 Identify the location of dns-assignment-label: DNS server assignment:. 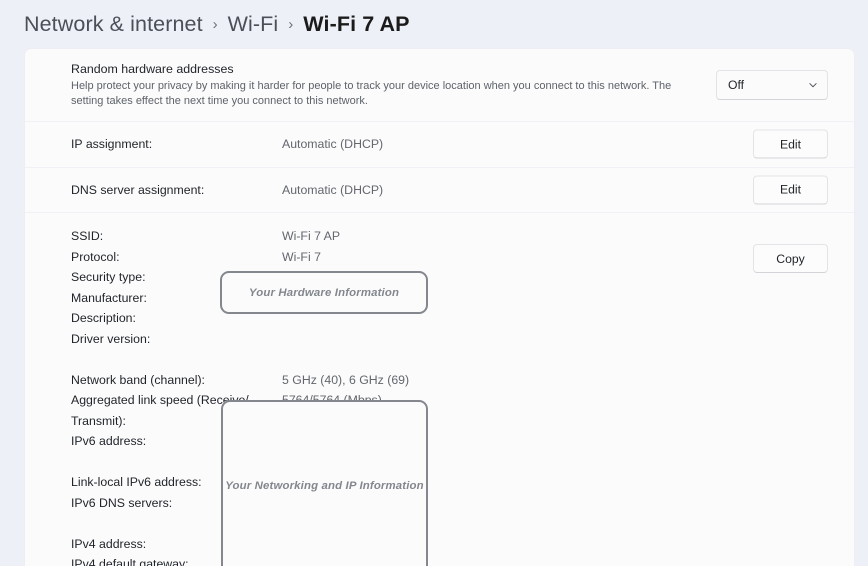
(138, 189).